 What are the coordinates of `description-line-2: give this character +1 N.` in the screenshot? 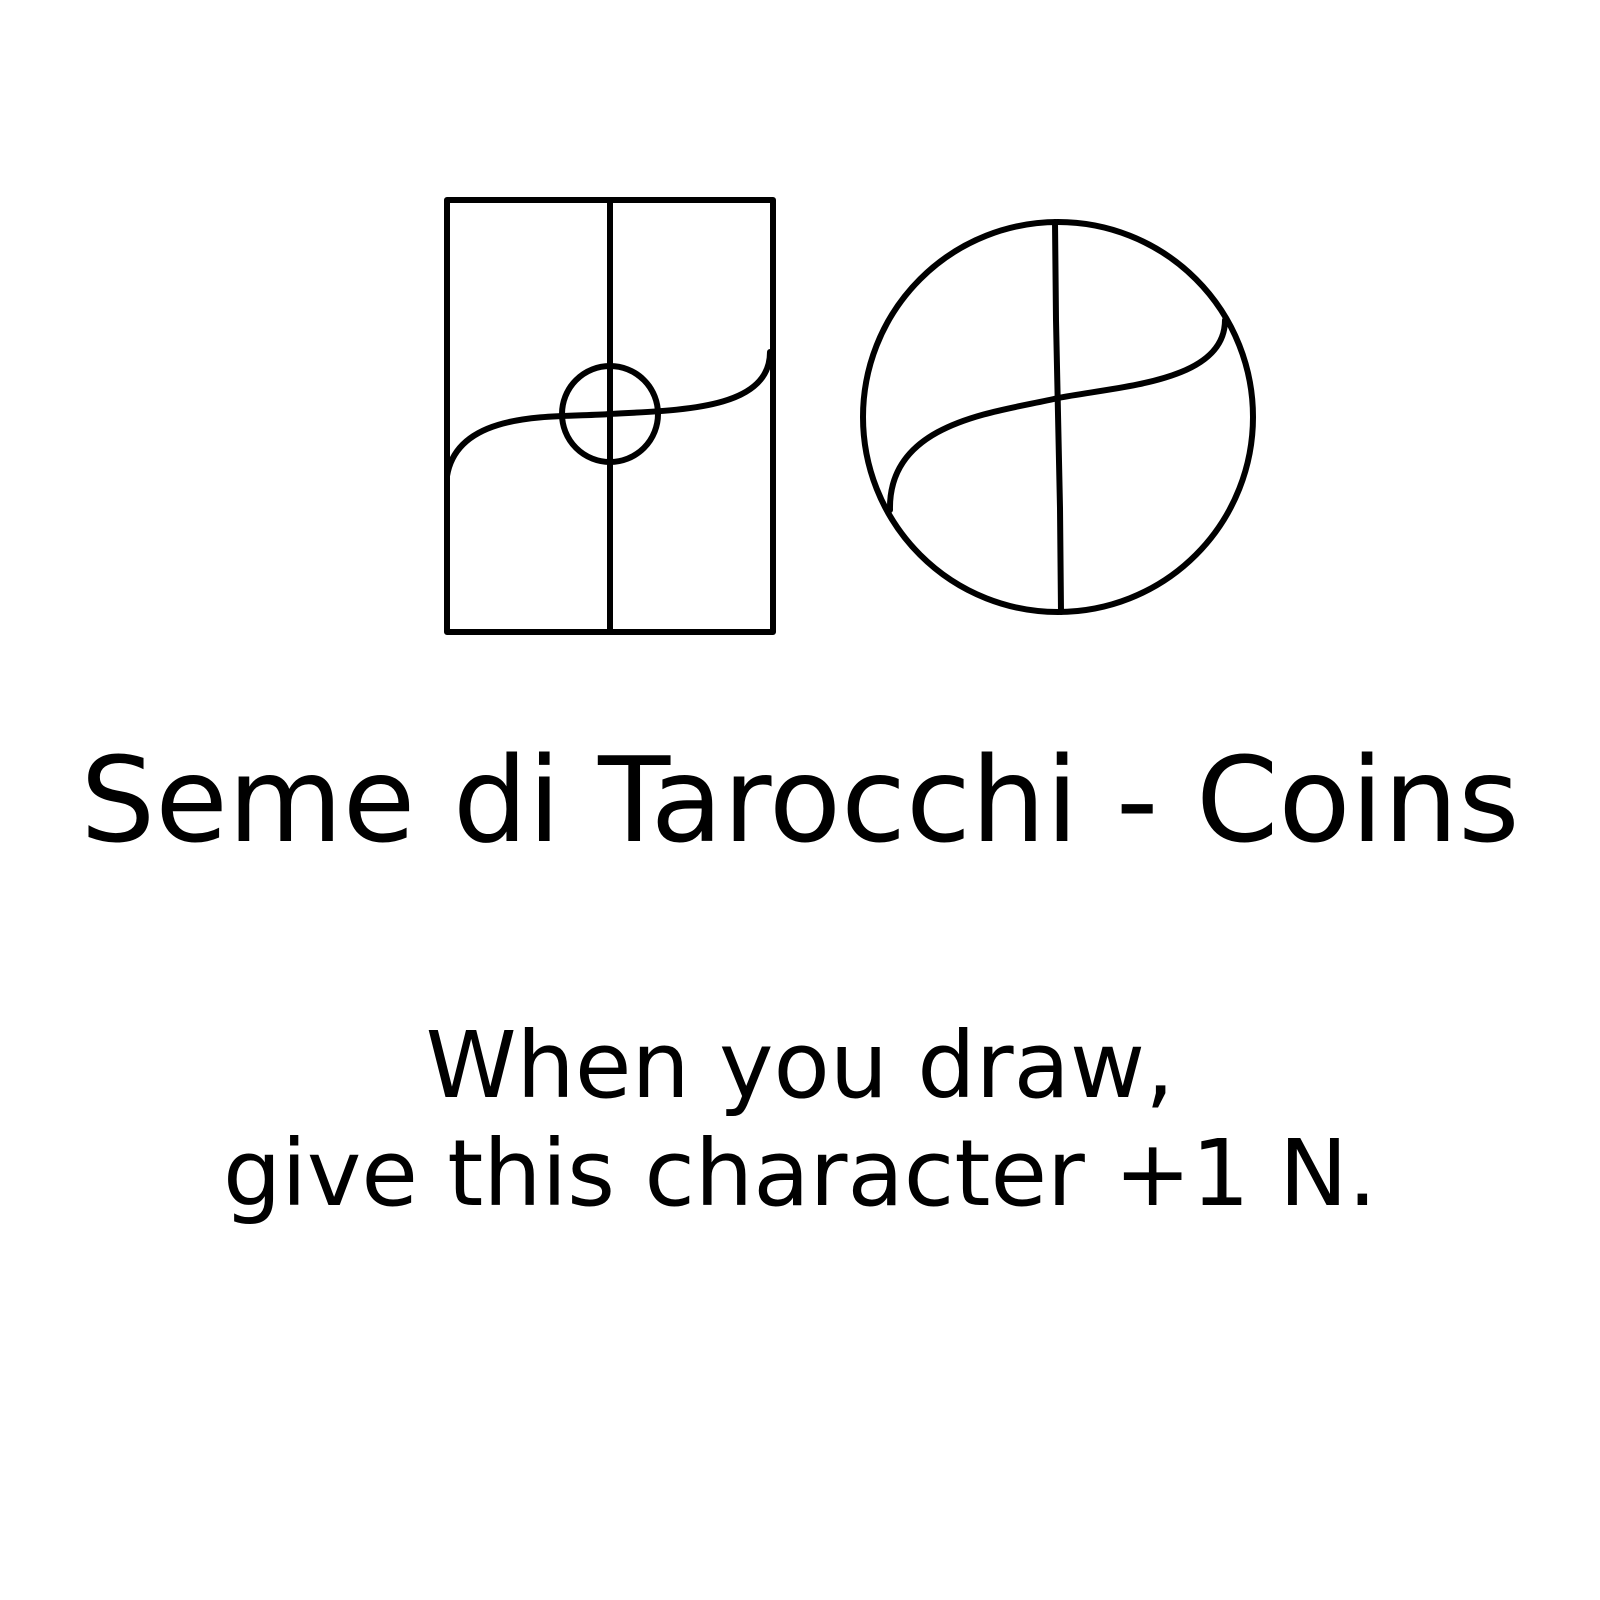 It's located at (800, 1173).